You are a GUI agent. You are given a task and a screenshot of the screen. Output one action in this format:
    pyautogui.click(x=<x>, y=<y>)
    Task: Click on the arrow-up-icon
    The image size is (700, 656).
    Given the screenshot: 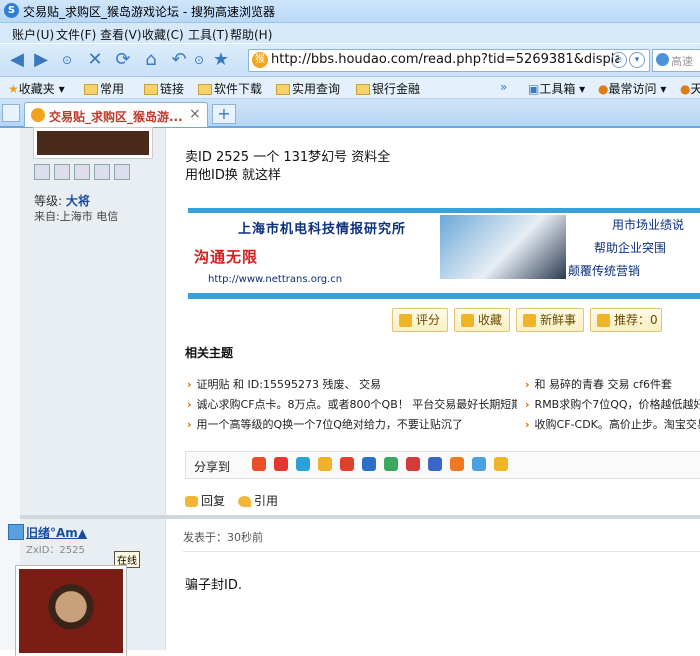 What is the action you would take?
    pyautogui.click(x=603, y=320)
    